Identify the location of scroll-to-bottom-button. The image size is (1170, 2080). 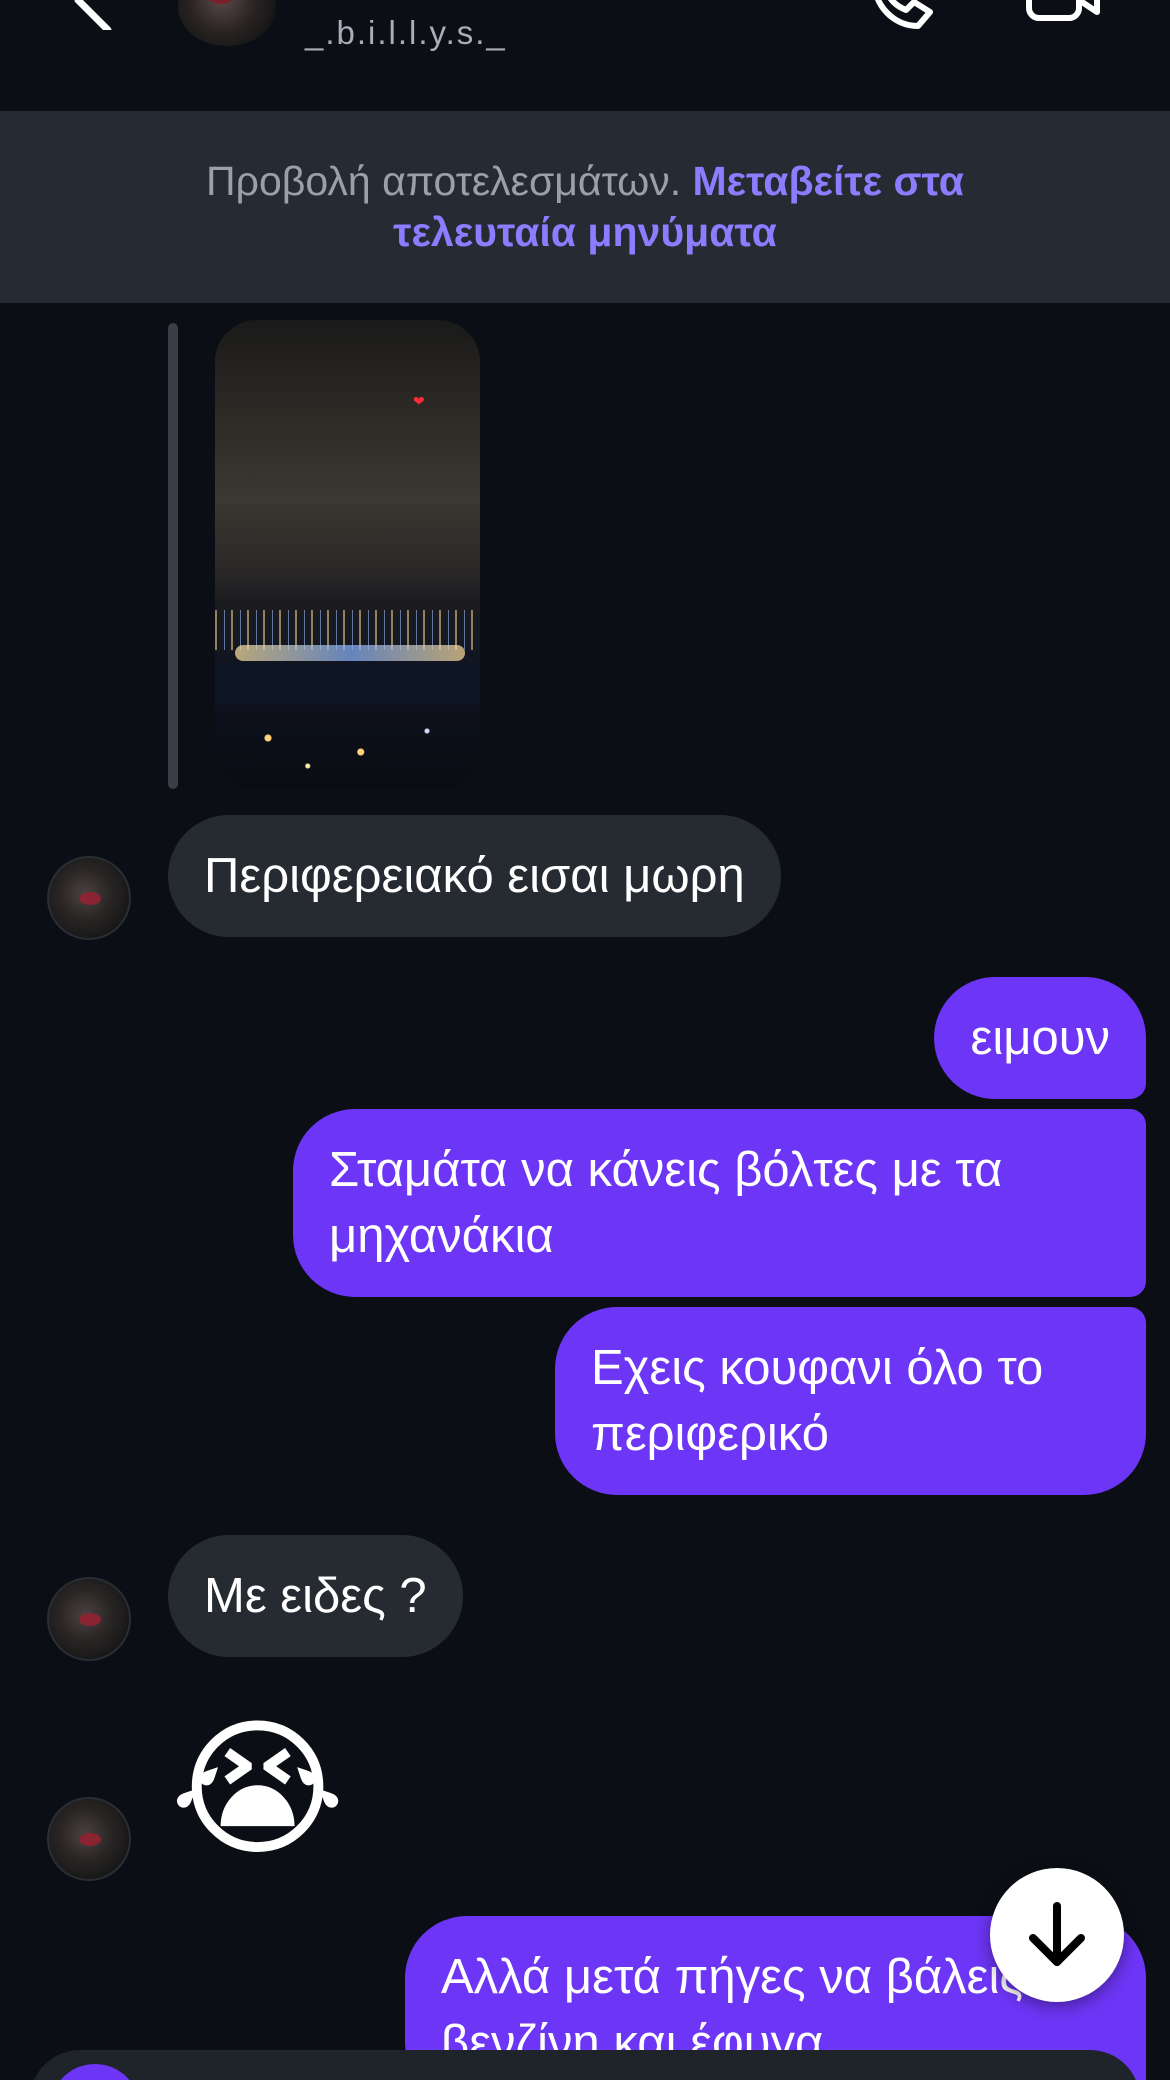
(1057, 1935).